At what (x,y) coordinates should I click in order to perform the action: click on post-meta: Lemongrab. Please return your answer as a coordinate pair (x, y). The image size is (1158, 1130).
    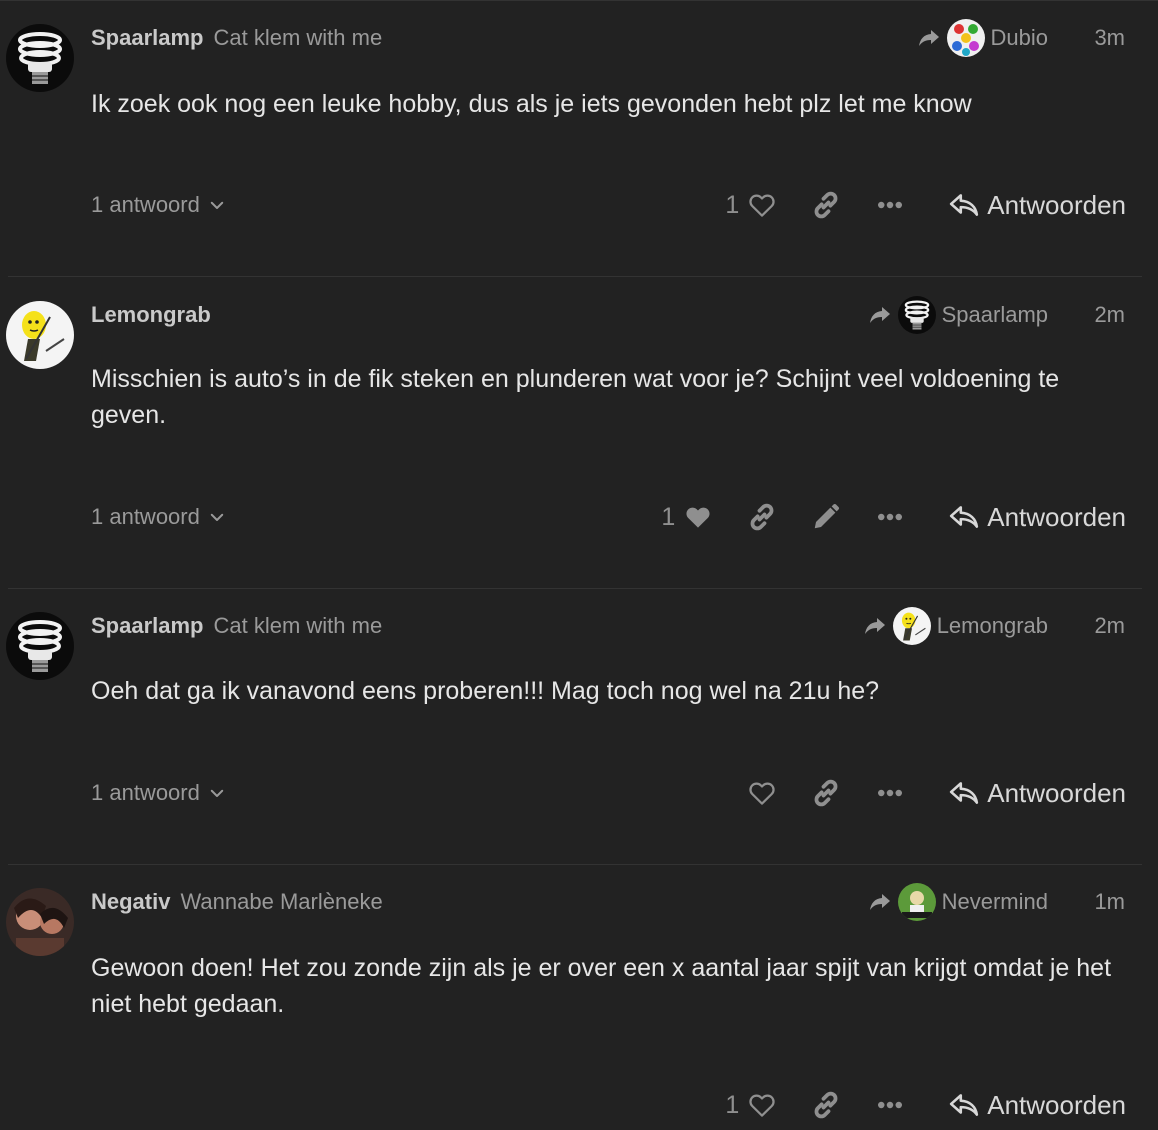
    Looking at the image, I should click on (151, 315).